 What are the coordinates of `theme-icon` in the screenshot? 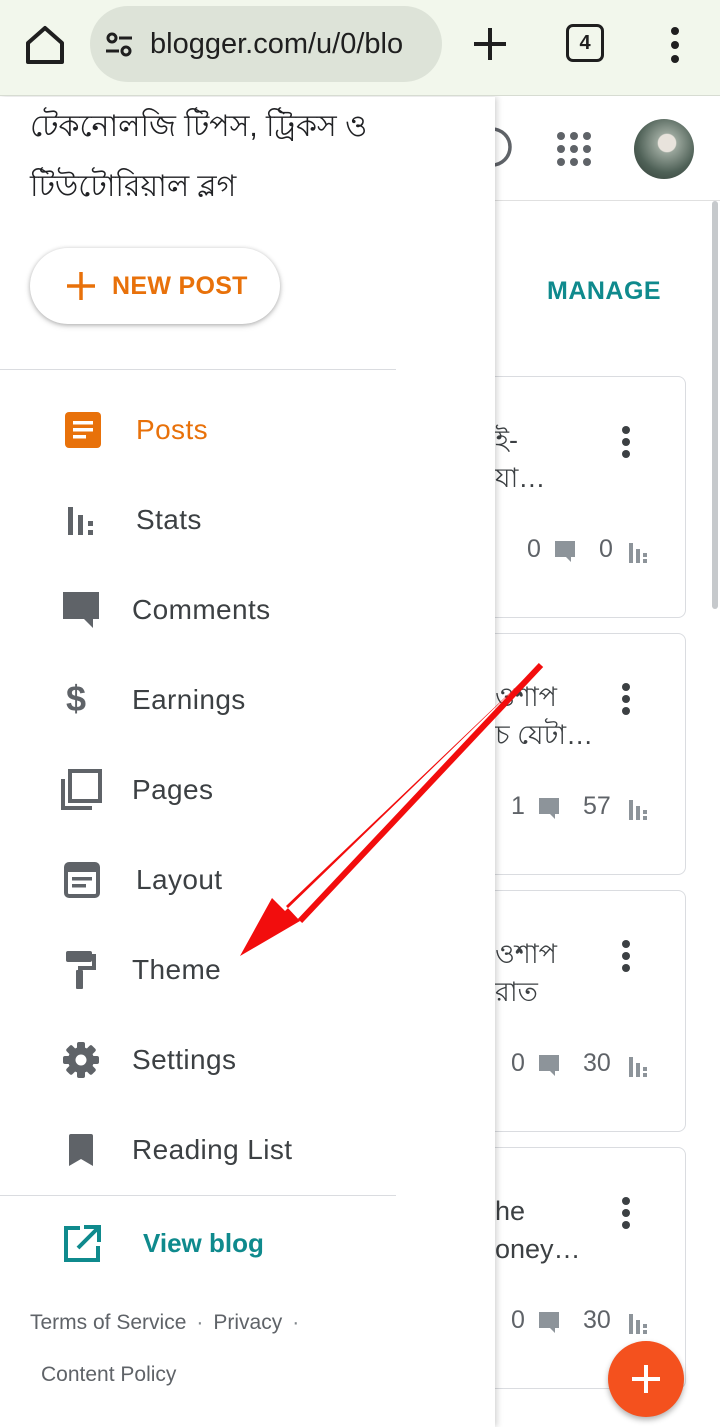 It's located at (81, 970).